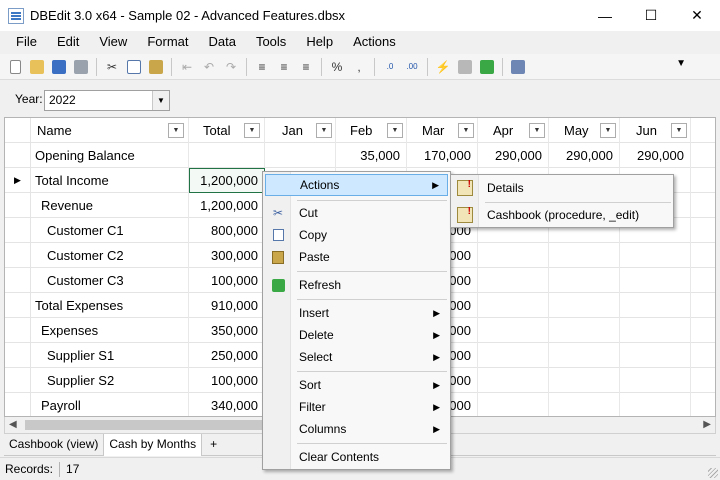 Image resolution: width=720 pixels, height=480 pixels. What do you see at coordinates (371, 155) in the screenshot?
I see `table-cell-feb: 35,000` at bounding box center [371, 155].